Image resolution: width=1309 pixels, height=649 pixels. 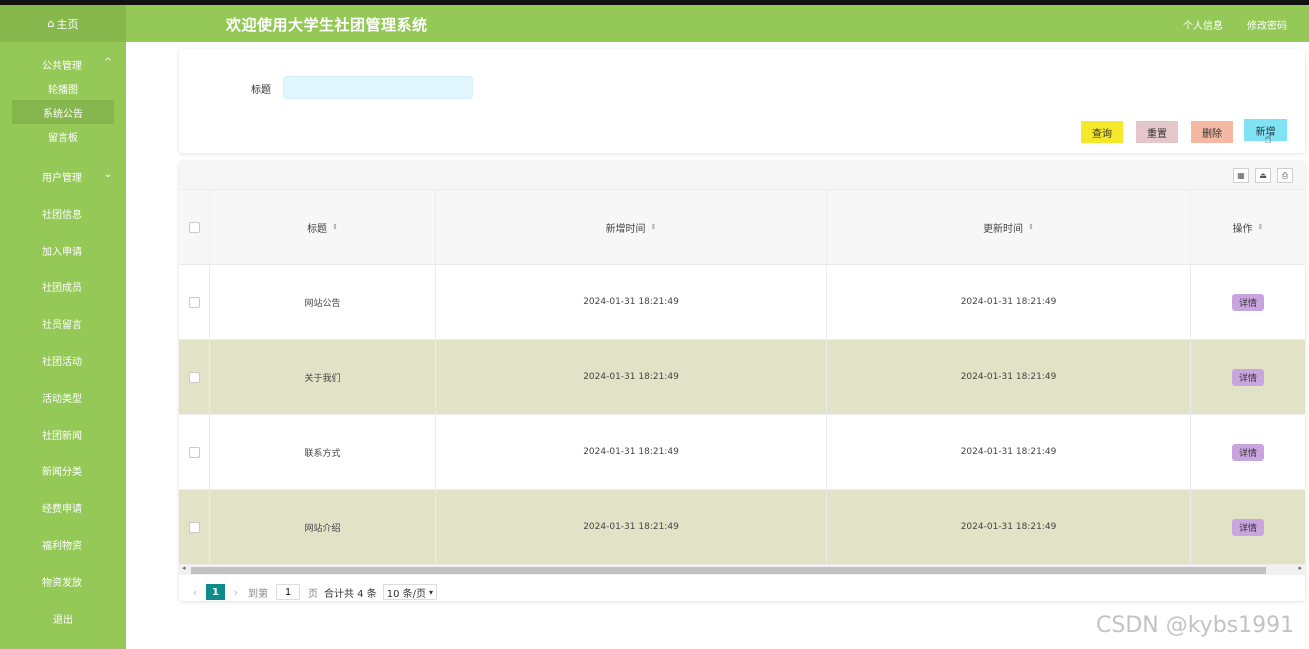 I want to click on top-header: 欢迎使用大学生社团管理系统 个人信息 修改密码, so click(x=717, y=23).